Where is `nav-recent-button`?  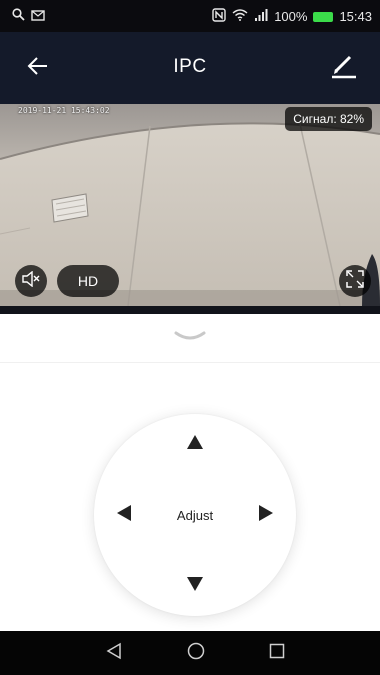
nav-recent-button is located at coordinates (277, 653).